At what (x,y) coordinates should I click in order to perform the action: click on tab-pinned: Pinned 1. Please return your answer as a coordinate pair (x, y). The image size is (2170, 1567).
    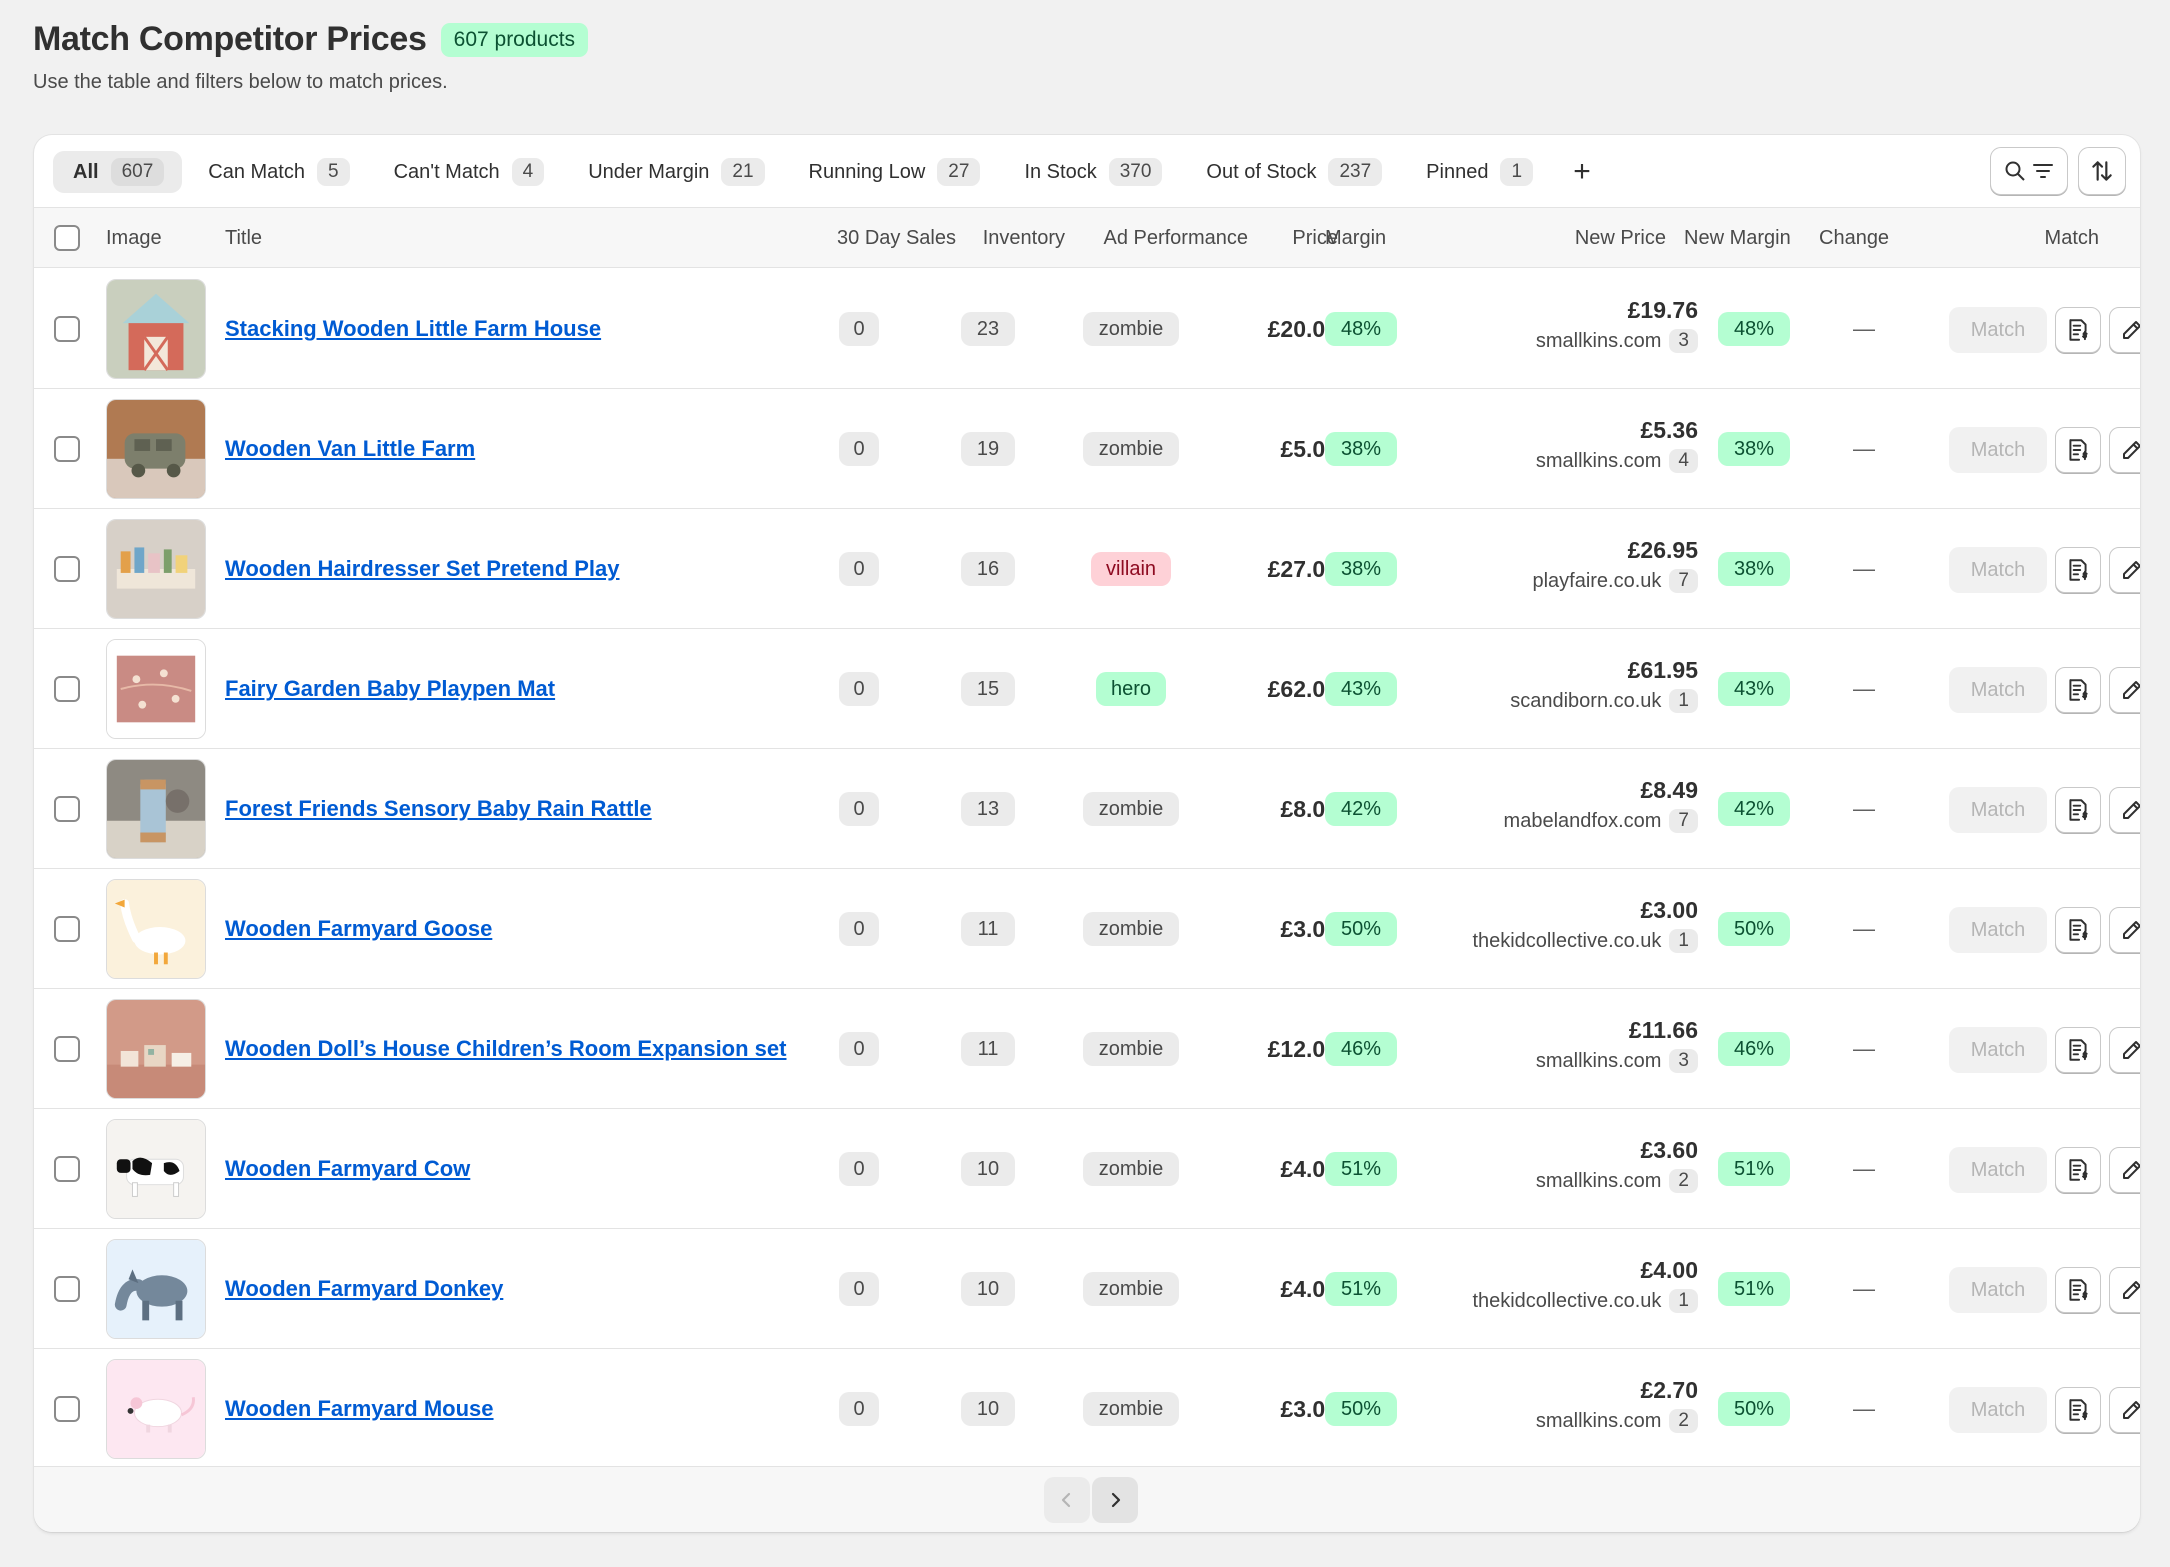
    Looking at the image, I should click on (1478, 172).